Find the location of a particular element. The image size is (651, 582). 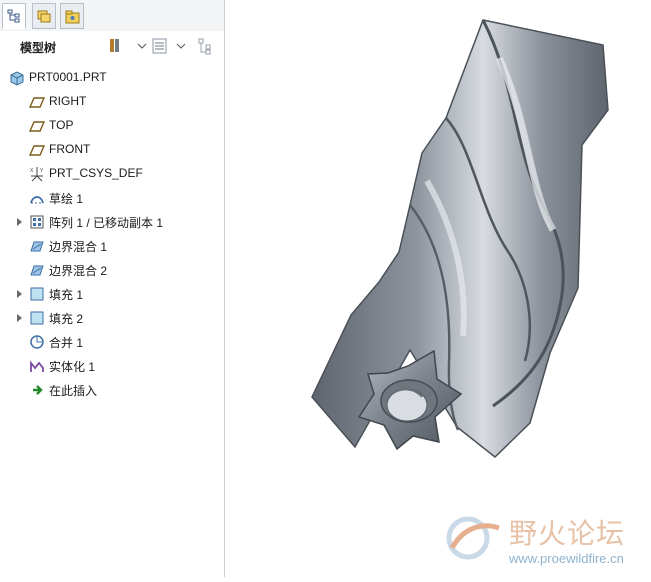

tree-root-label: PRT0001.PRT is located at coordinates (68, 77).